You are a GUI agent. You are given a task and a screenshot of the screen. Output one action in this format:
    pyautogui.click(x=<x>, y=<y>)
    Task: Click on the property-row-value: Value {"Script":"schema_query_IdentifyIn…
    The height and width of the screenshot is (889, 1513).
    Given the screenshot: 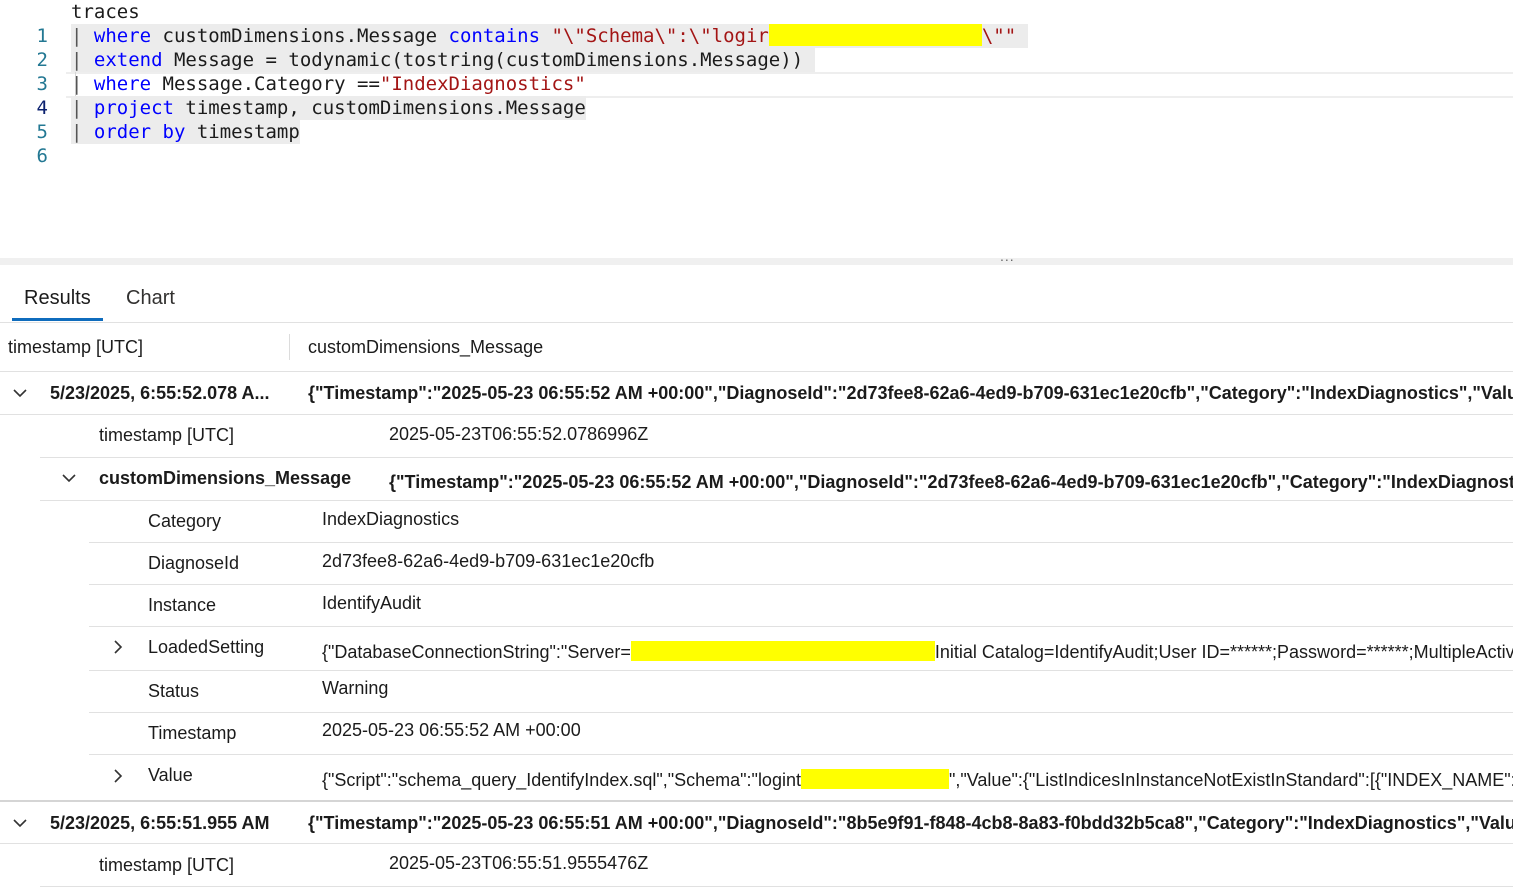 What is the action you would take?
    pyautogui.click(x=756, y=777)
    